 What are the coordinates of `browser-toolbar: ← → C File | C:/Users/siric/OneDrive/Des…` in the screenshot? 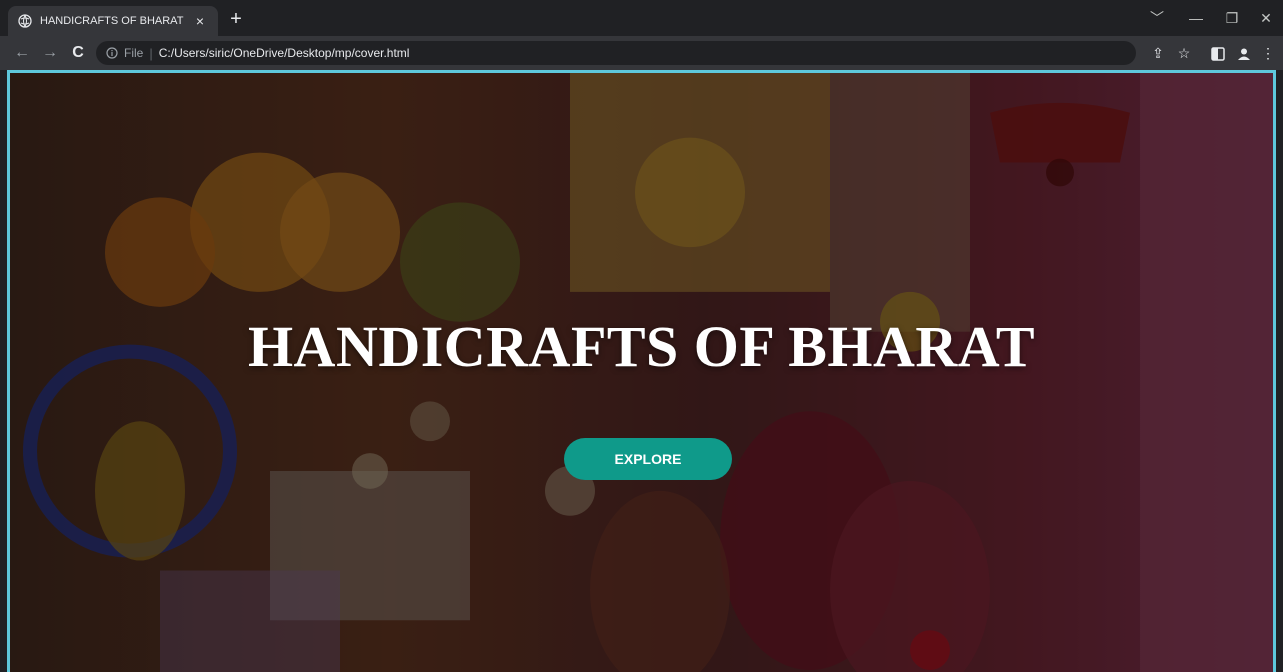 It's located at (641, 53).